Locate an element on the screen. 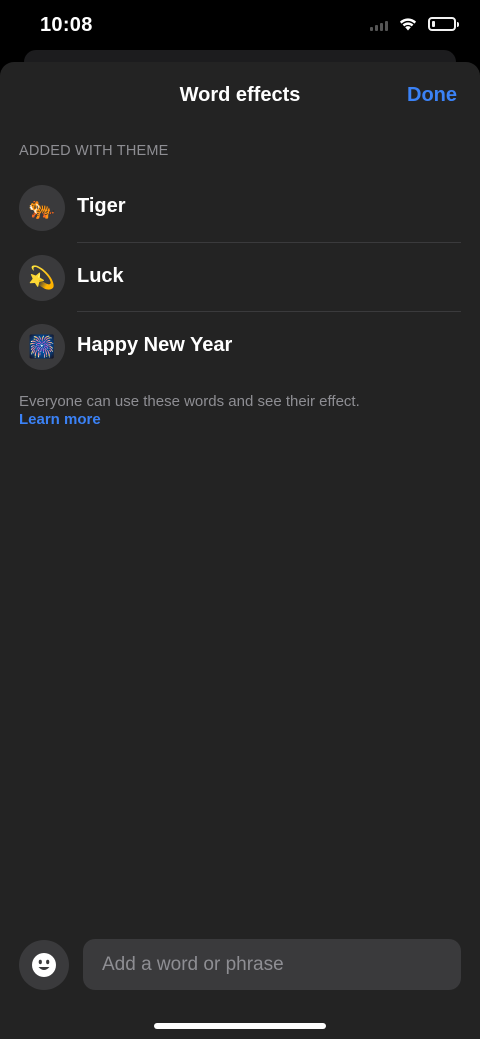 Image resolution: width=480 pixels, height=1039 pixels. emoji-button is located at coordinates (44, 965).